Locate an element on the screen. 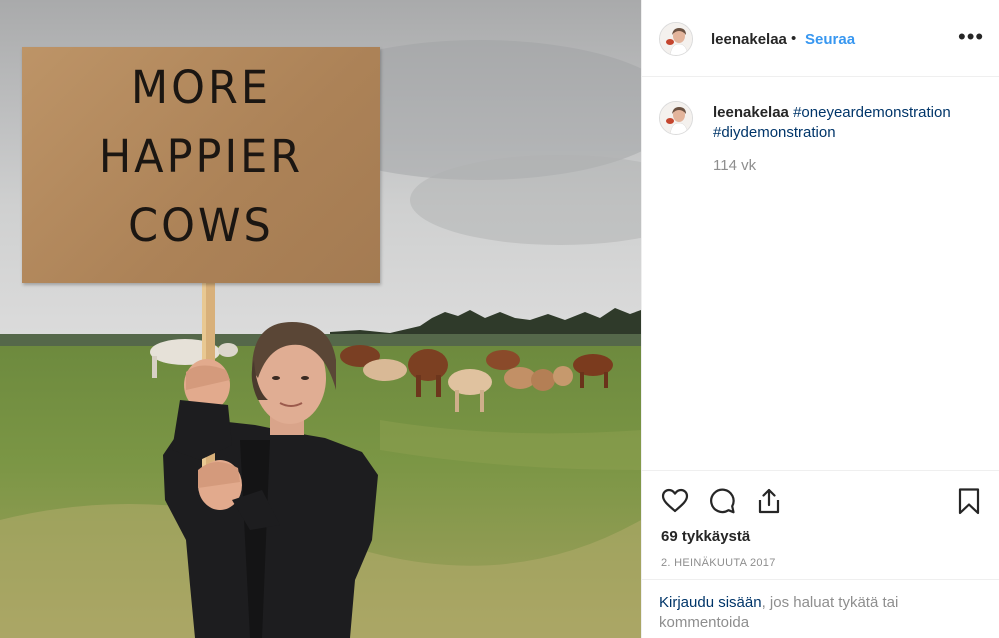 The width and height of the screenshot is (999, 638). bookmark-icon is located at coordinates (969, 501).